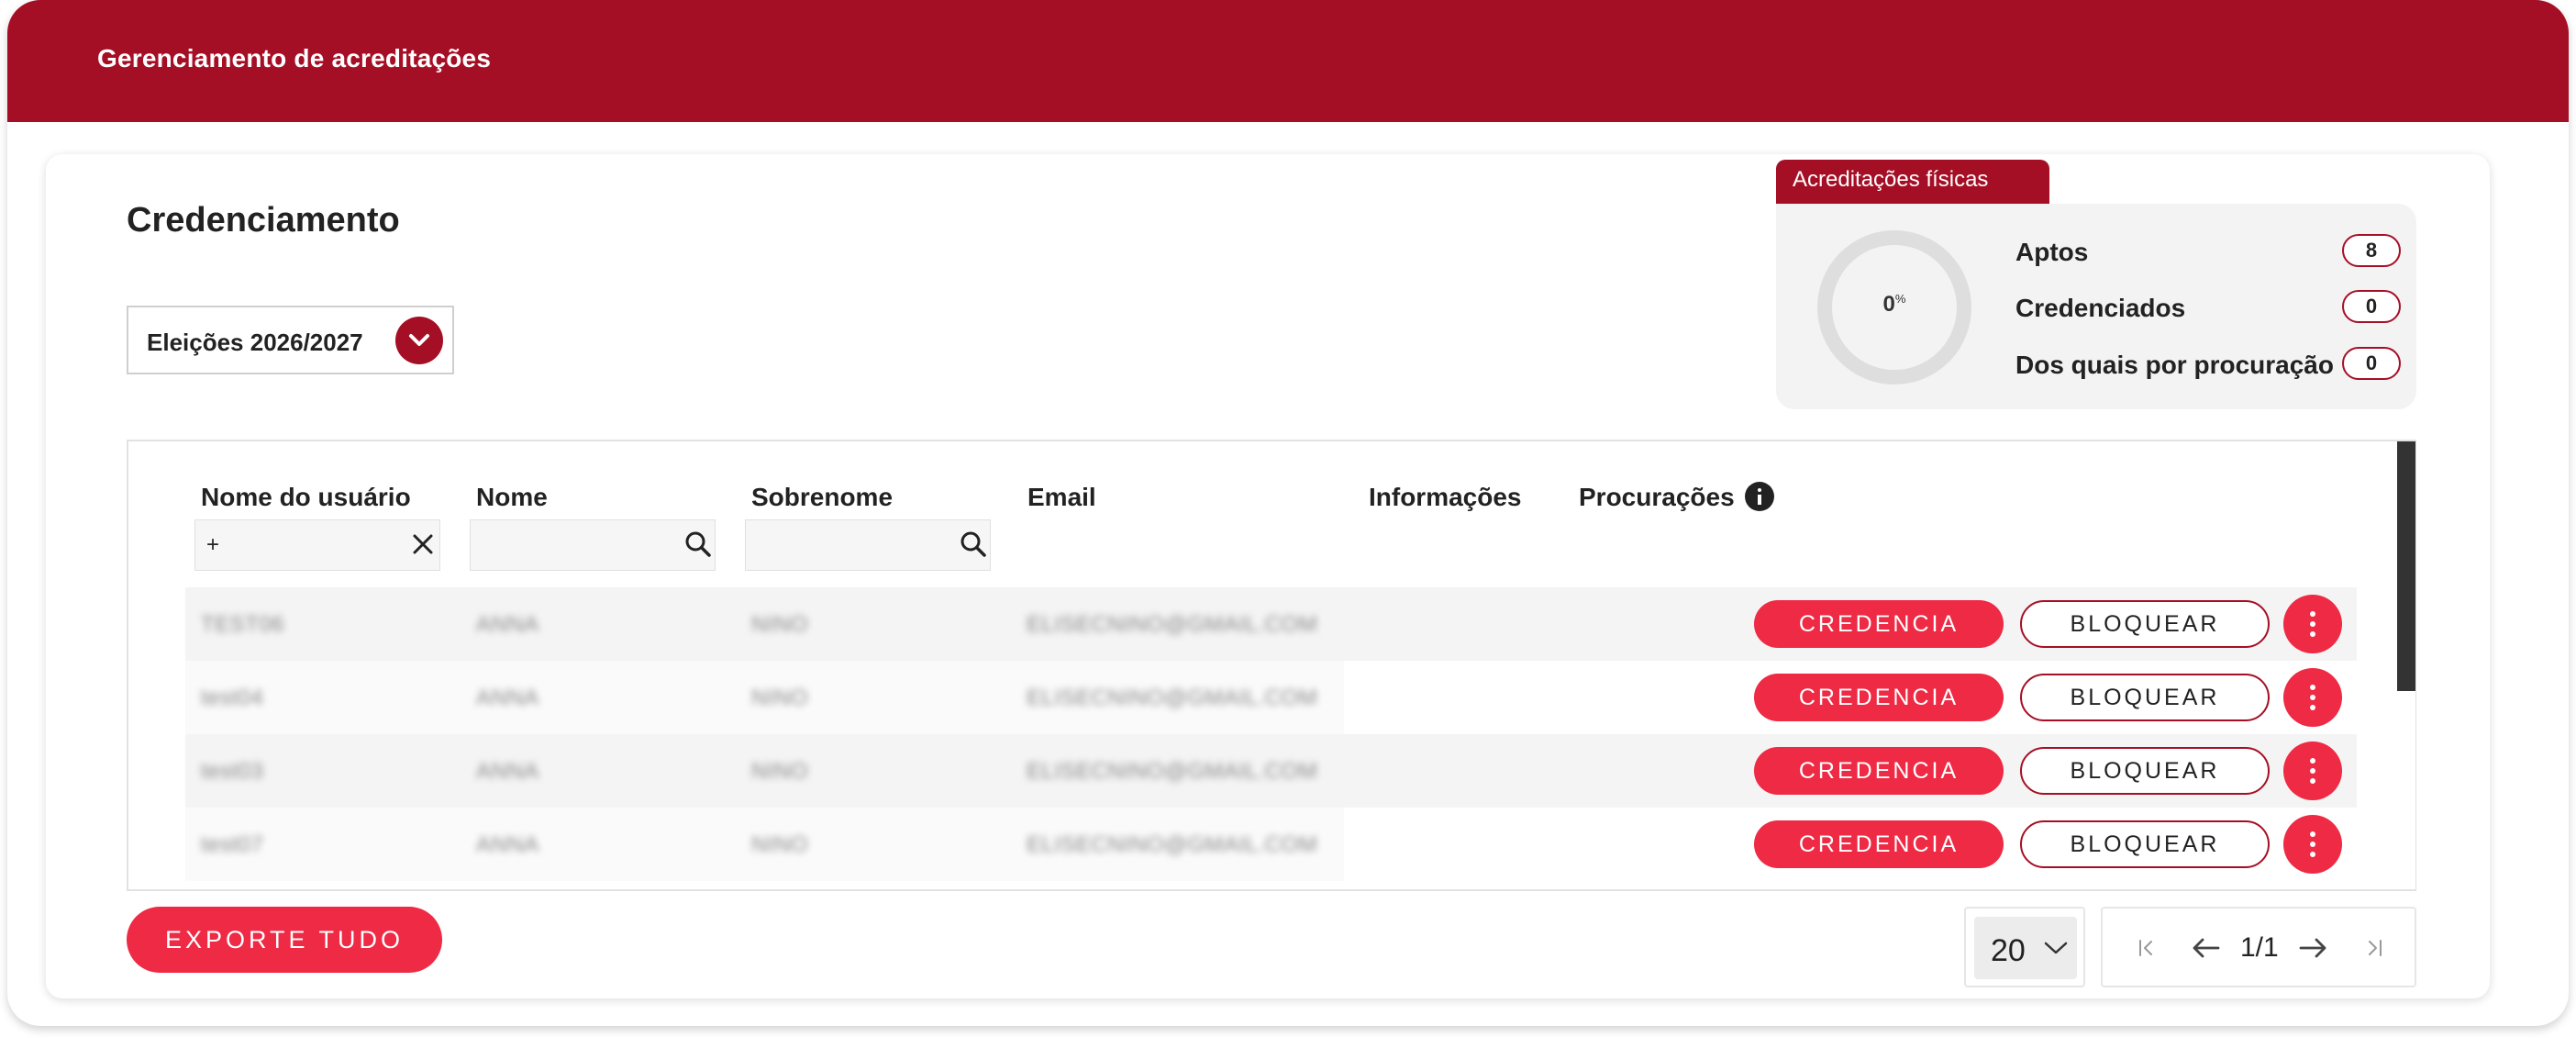 The image size is (2576, 1037). Describe the element at coordinates (1759, 496) in the screenshot. I see `info-icon` at that location.